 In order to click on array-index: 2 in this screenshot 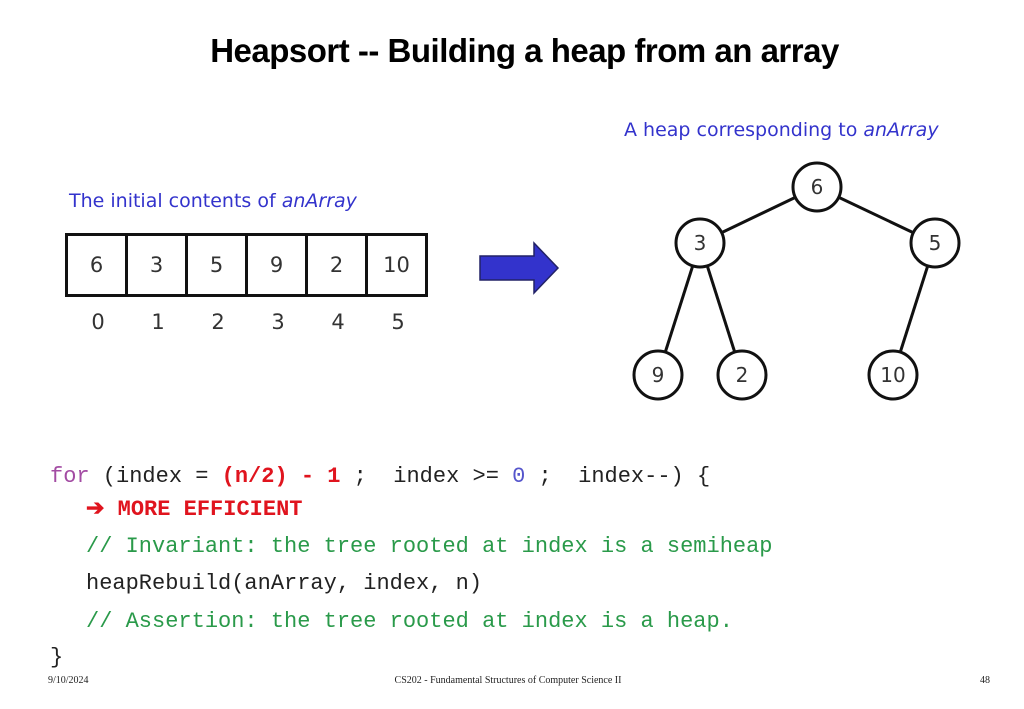, I will do `click(218, 322)`.